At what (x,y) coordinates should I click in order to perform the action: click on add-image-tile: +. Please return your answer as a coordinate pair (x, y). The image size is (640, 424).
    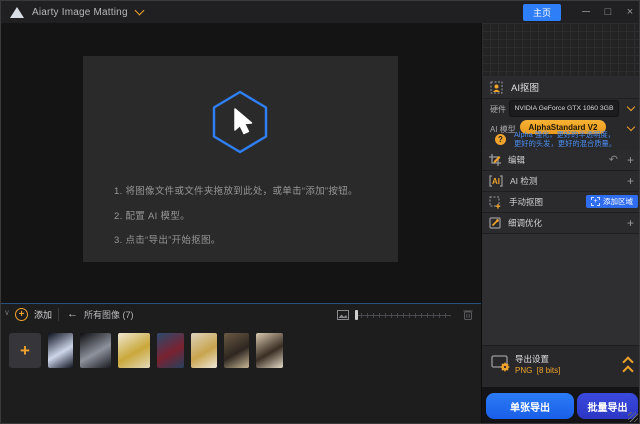
    Looking at the image, I should click on (25, 350).